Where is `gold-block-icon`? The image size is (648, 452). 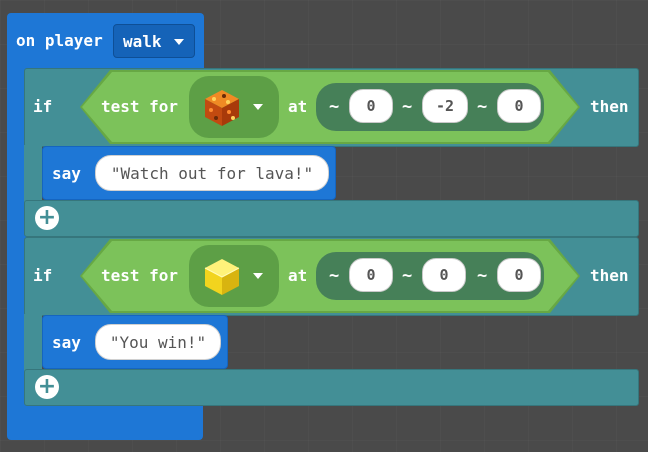 gold-block-icon is located at coordinates (222, 277).